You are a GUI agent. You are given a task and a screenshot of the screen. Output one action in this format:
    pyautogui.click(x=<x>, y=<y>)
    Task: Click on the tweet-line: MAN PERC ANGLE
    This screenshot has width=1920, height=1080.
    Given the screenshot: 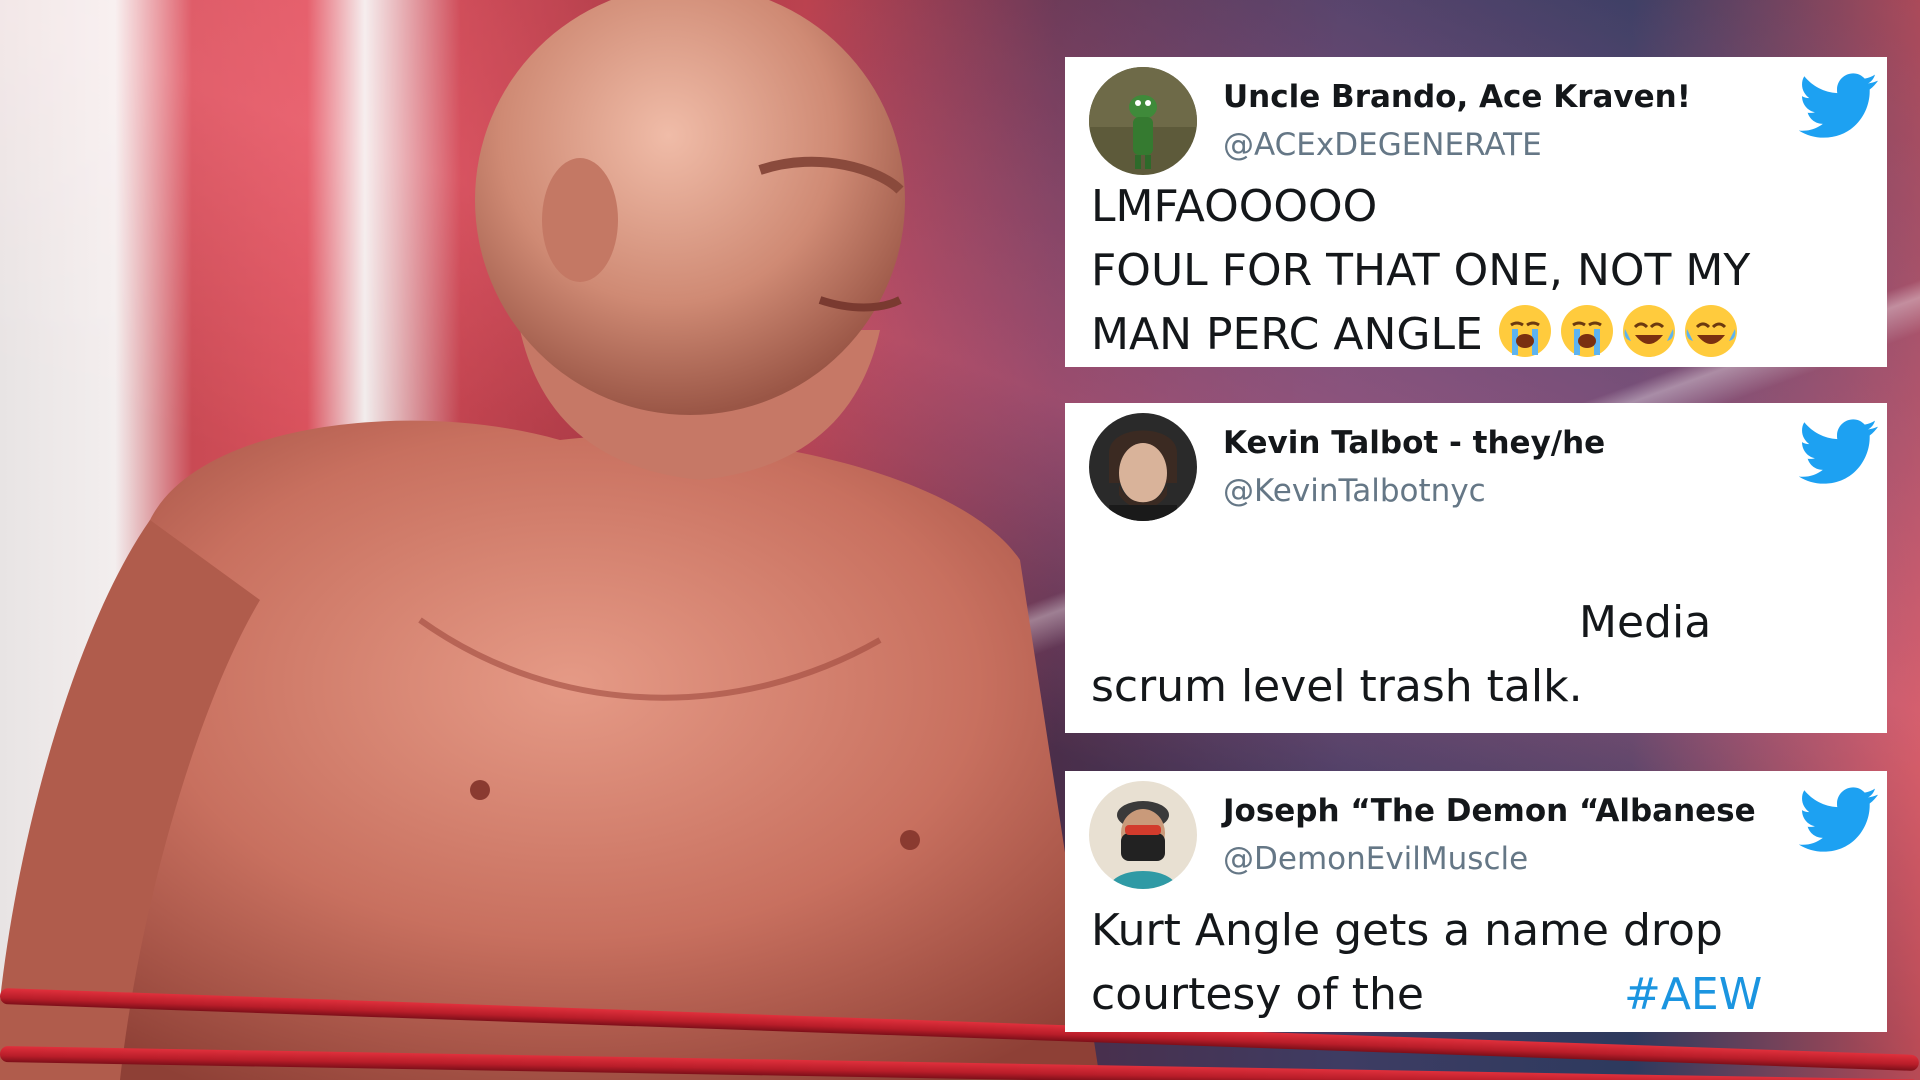 What is the action you would take?
    pyautogui.click(x=1287, y=334)
    